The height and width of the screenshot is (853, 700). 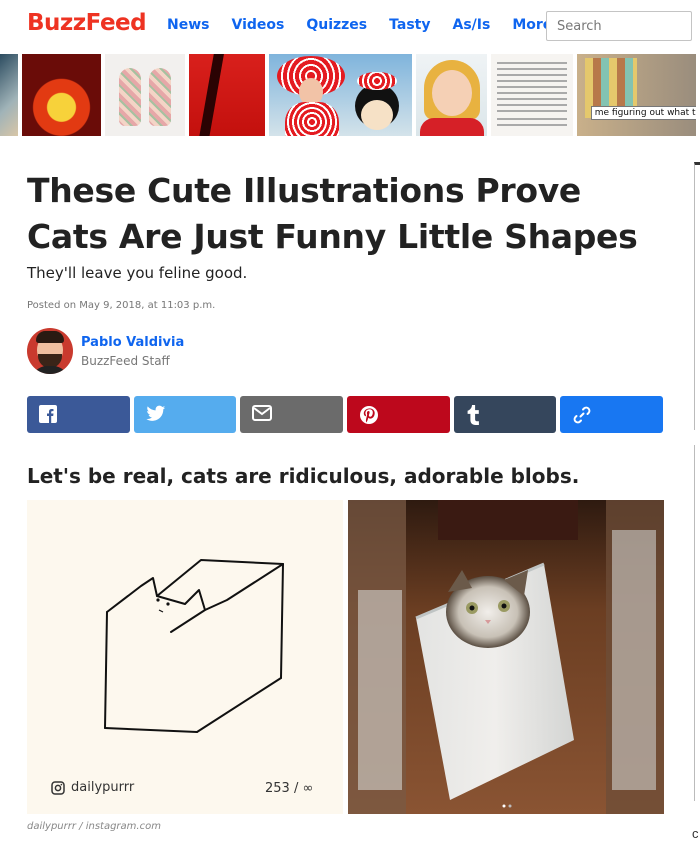 What do you see at coordinates (636, 95) in the screenshot?
I see `trending-thumbnail: me figuring out what to` at bounding box center [636, 95].